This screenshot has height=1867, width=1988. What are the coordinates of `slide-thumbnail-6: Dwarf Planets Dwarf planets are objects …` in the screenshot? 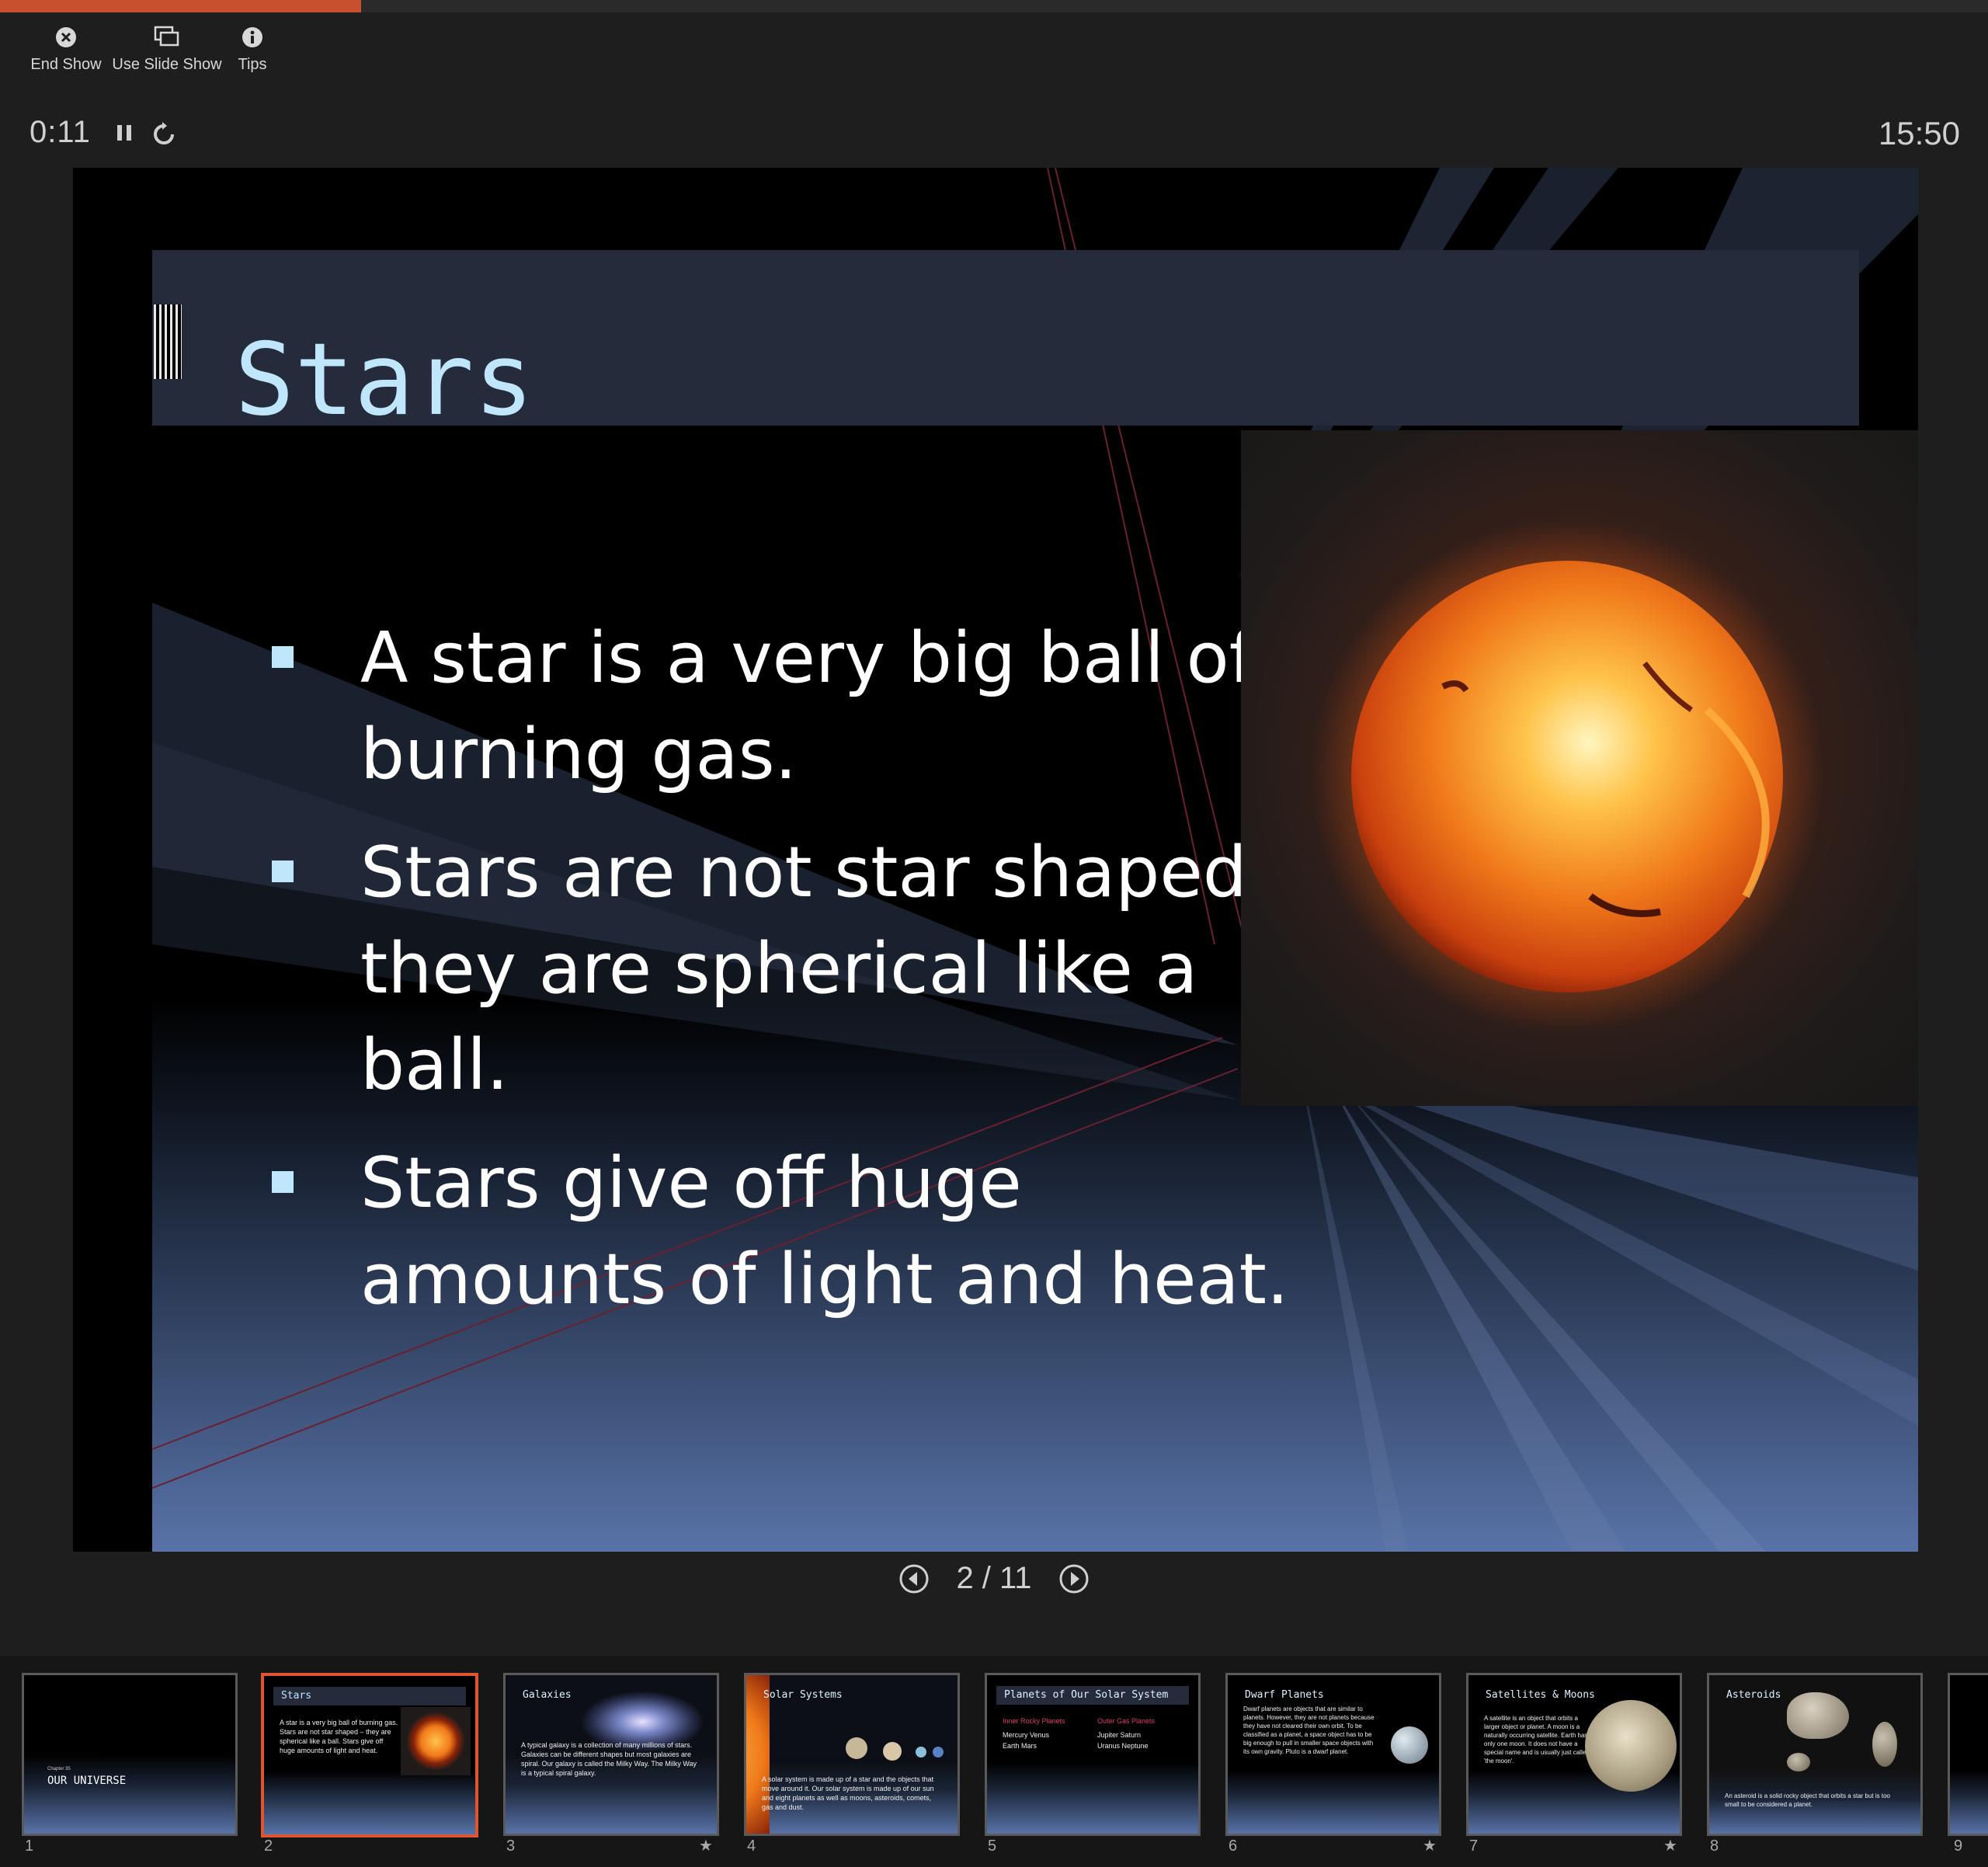 It's located at (1333, 1754).